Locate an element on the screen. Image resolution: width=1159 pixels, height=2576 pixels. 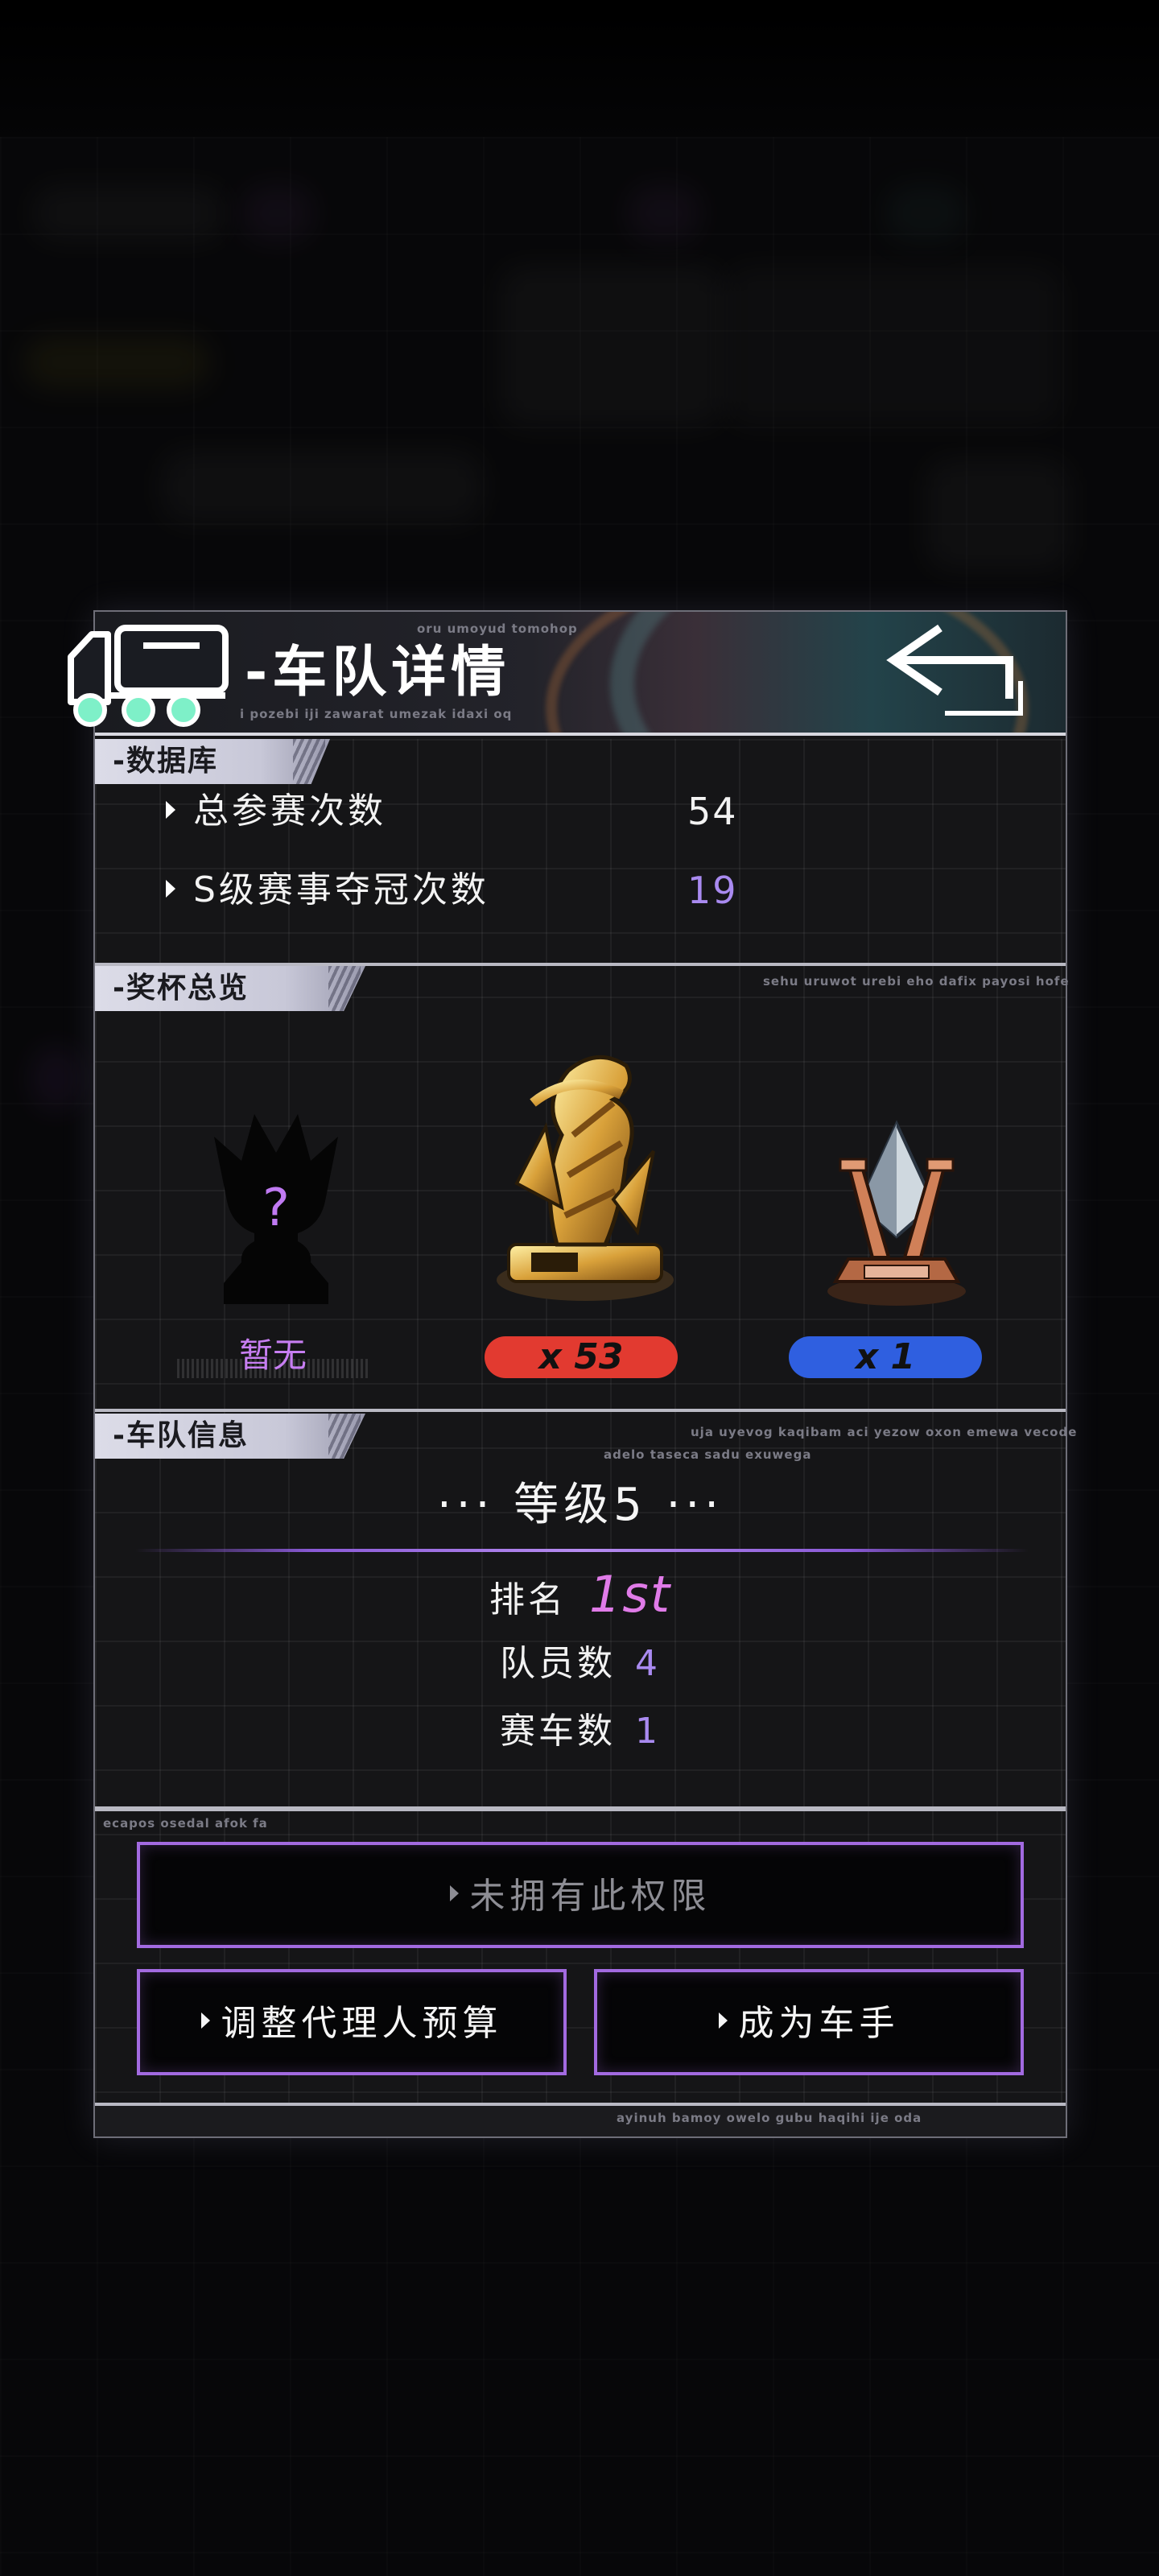
team-cars: 赛车数 1 is located at coordinates (580, 1731).